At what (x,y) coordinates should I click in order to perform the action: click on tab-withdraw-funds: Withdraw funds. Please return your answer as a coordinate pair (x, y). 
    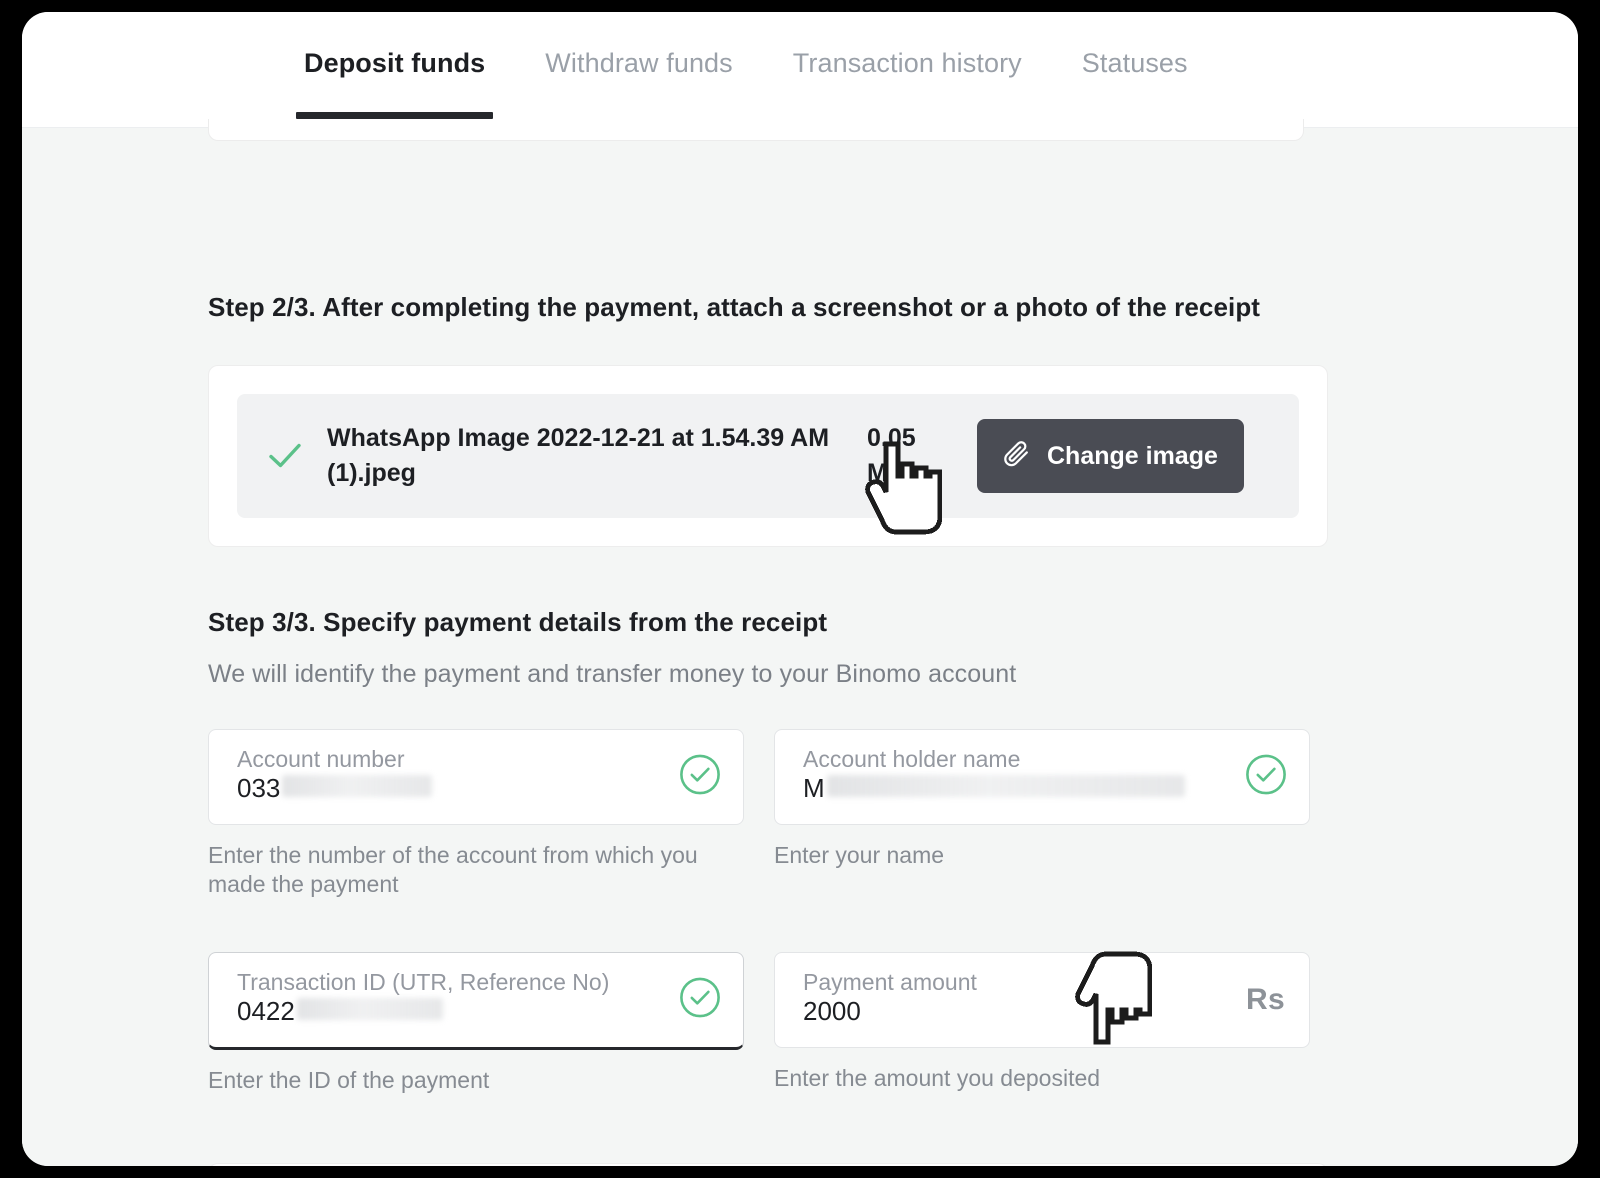
    Looking at the image, I should click on (638, 70).